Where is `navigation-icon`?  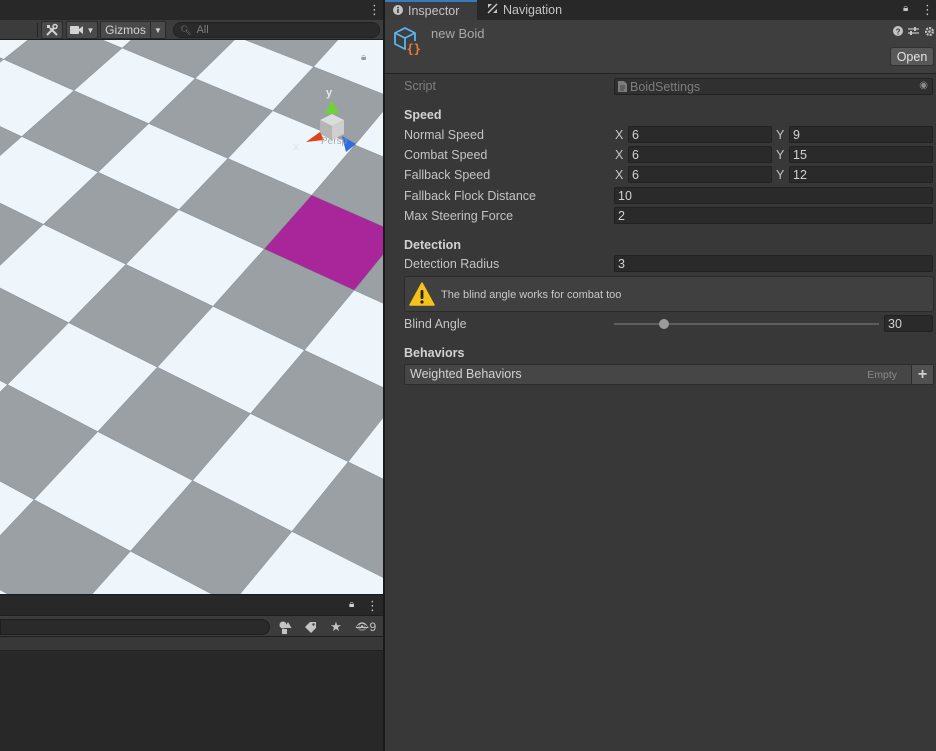
navigation-icon is located at coordinates (492, 10).